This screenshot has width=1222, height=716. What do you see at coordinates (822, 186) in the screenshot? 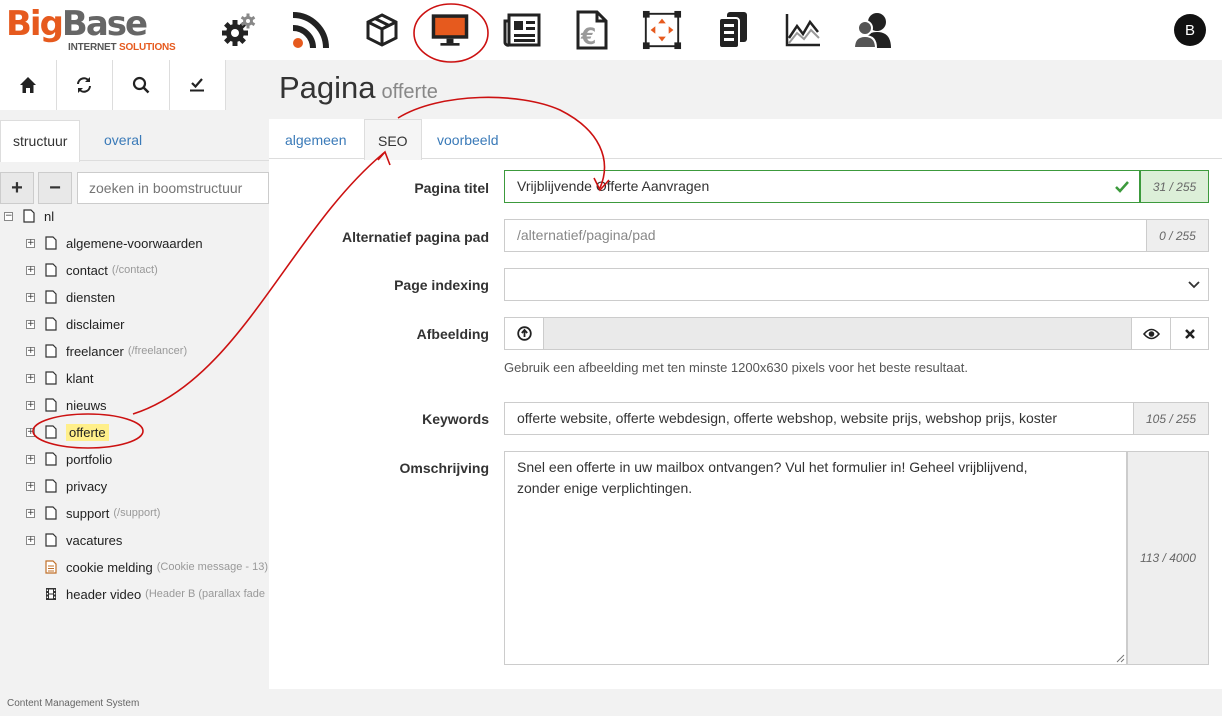
I see `page-title-input: Vrijblijvende Offerte Aanvragen` at bounding box center [822, 186].